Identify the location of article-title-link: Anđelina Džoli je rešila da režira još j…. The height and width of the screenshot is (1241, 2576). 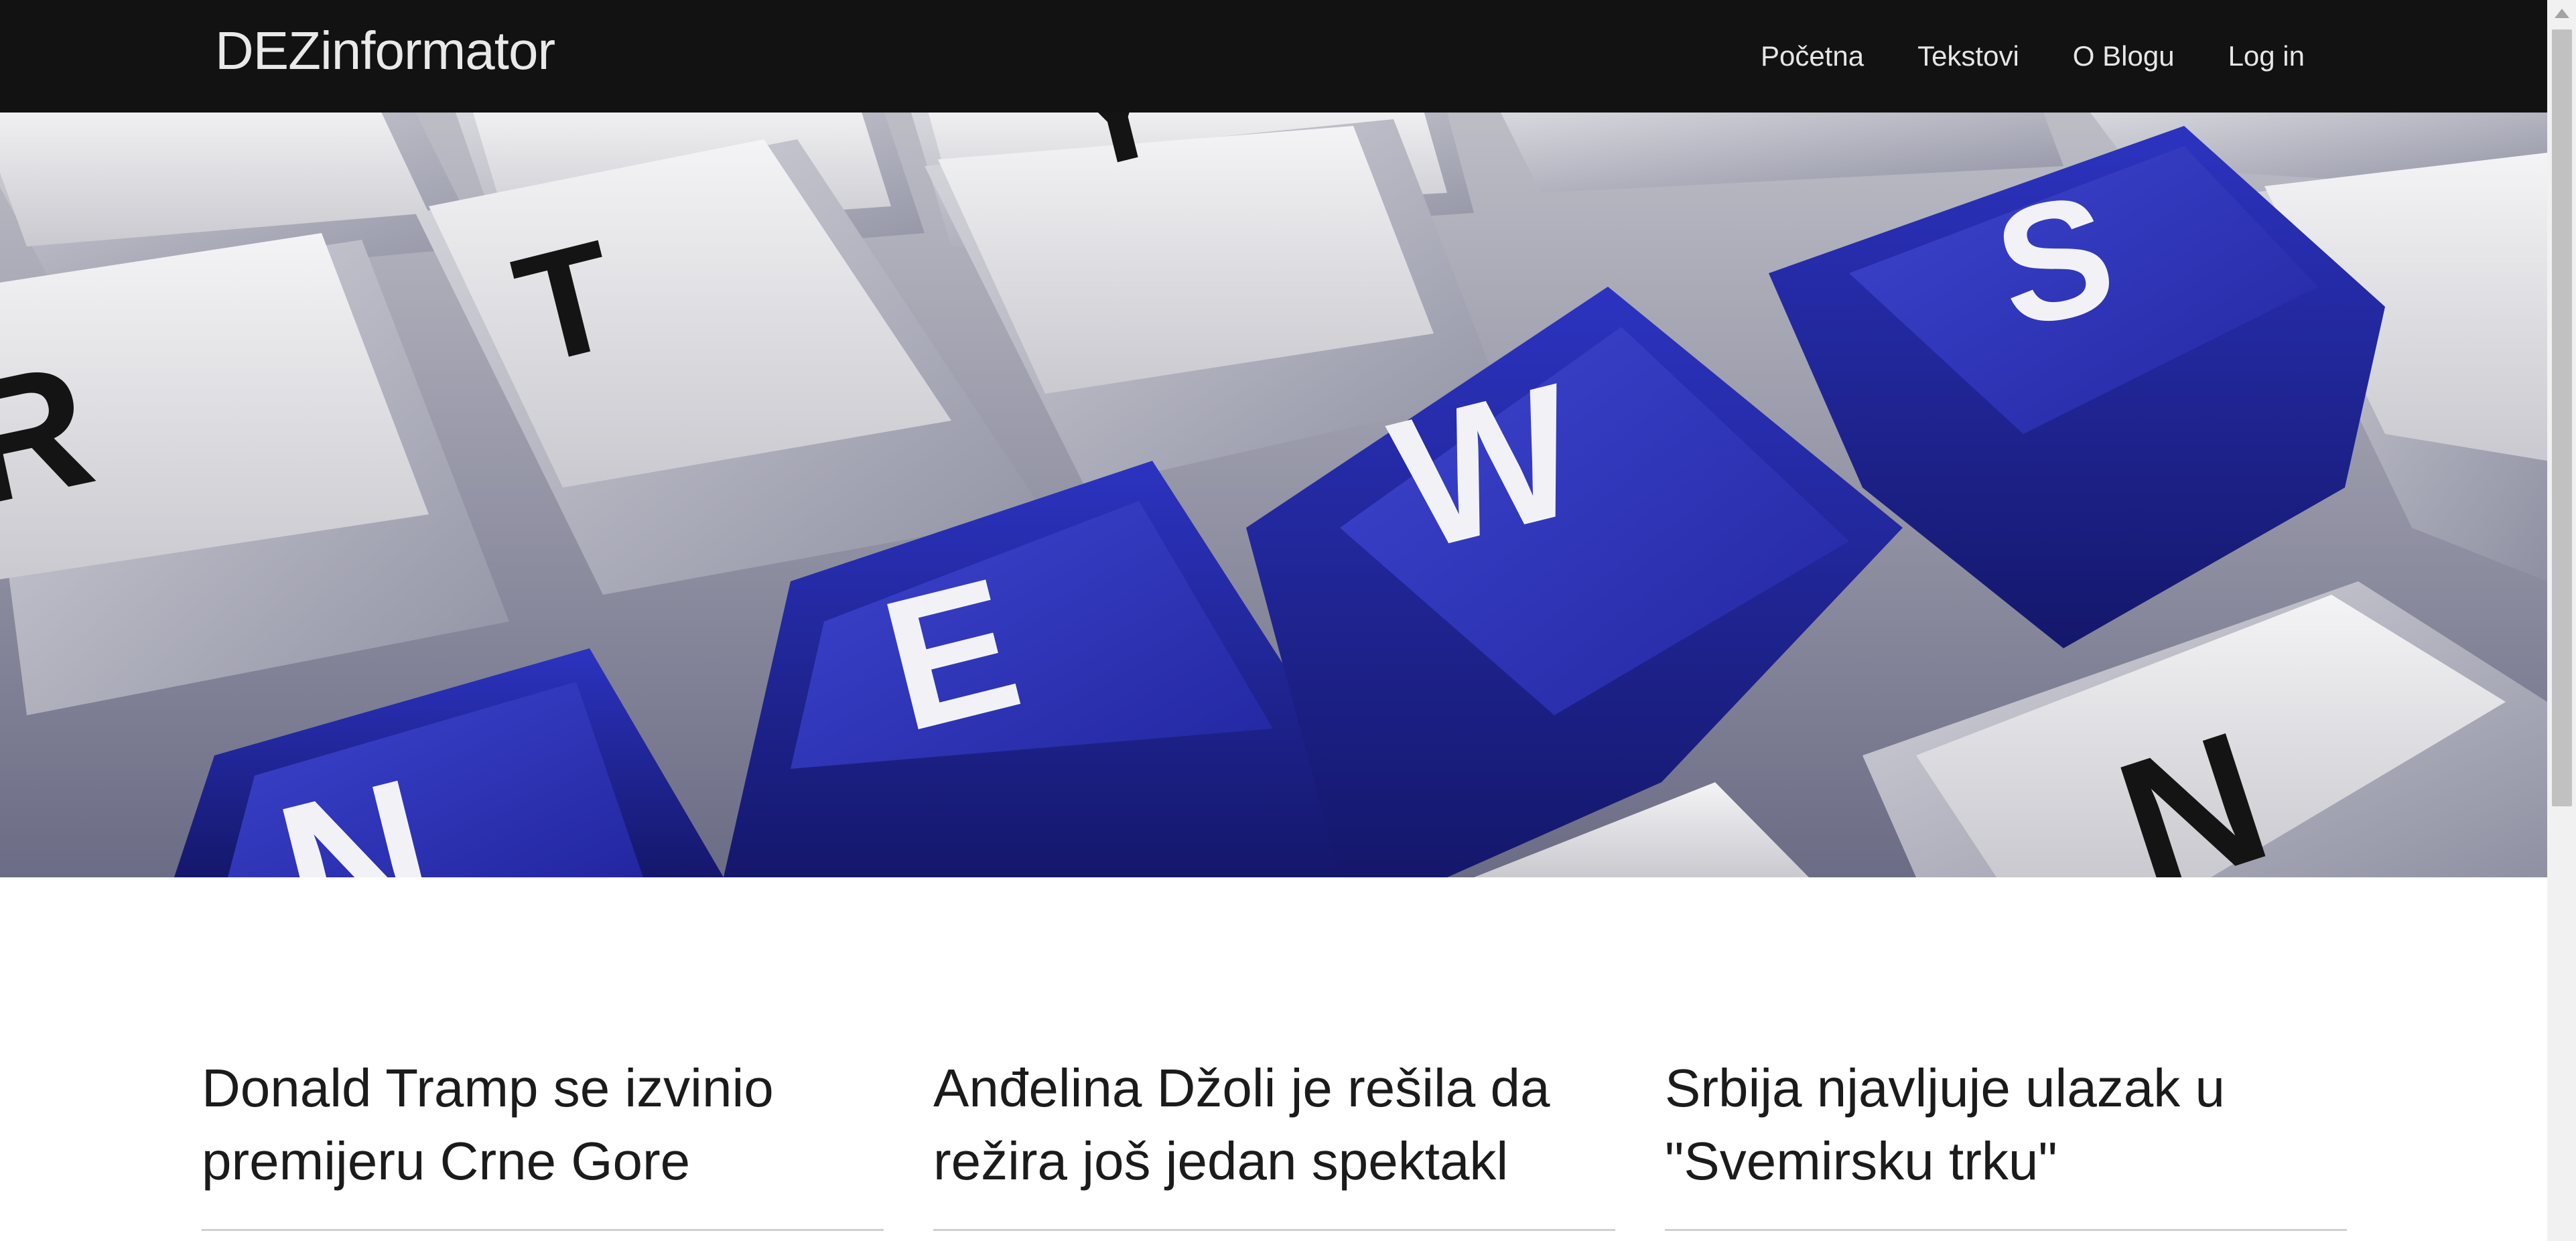
(1274, 1124).